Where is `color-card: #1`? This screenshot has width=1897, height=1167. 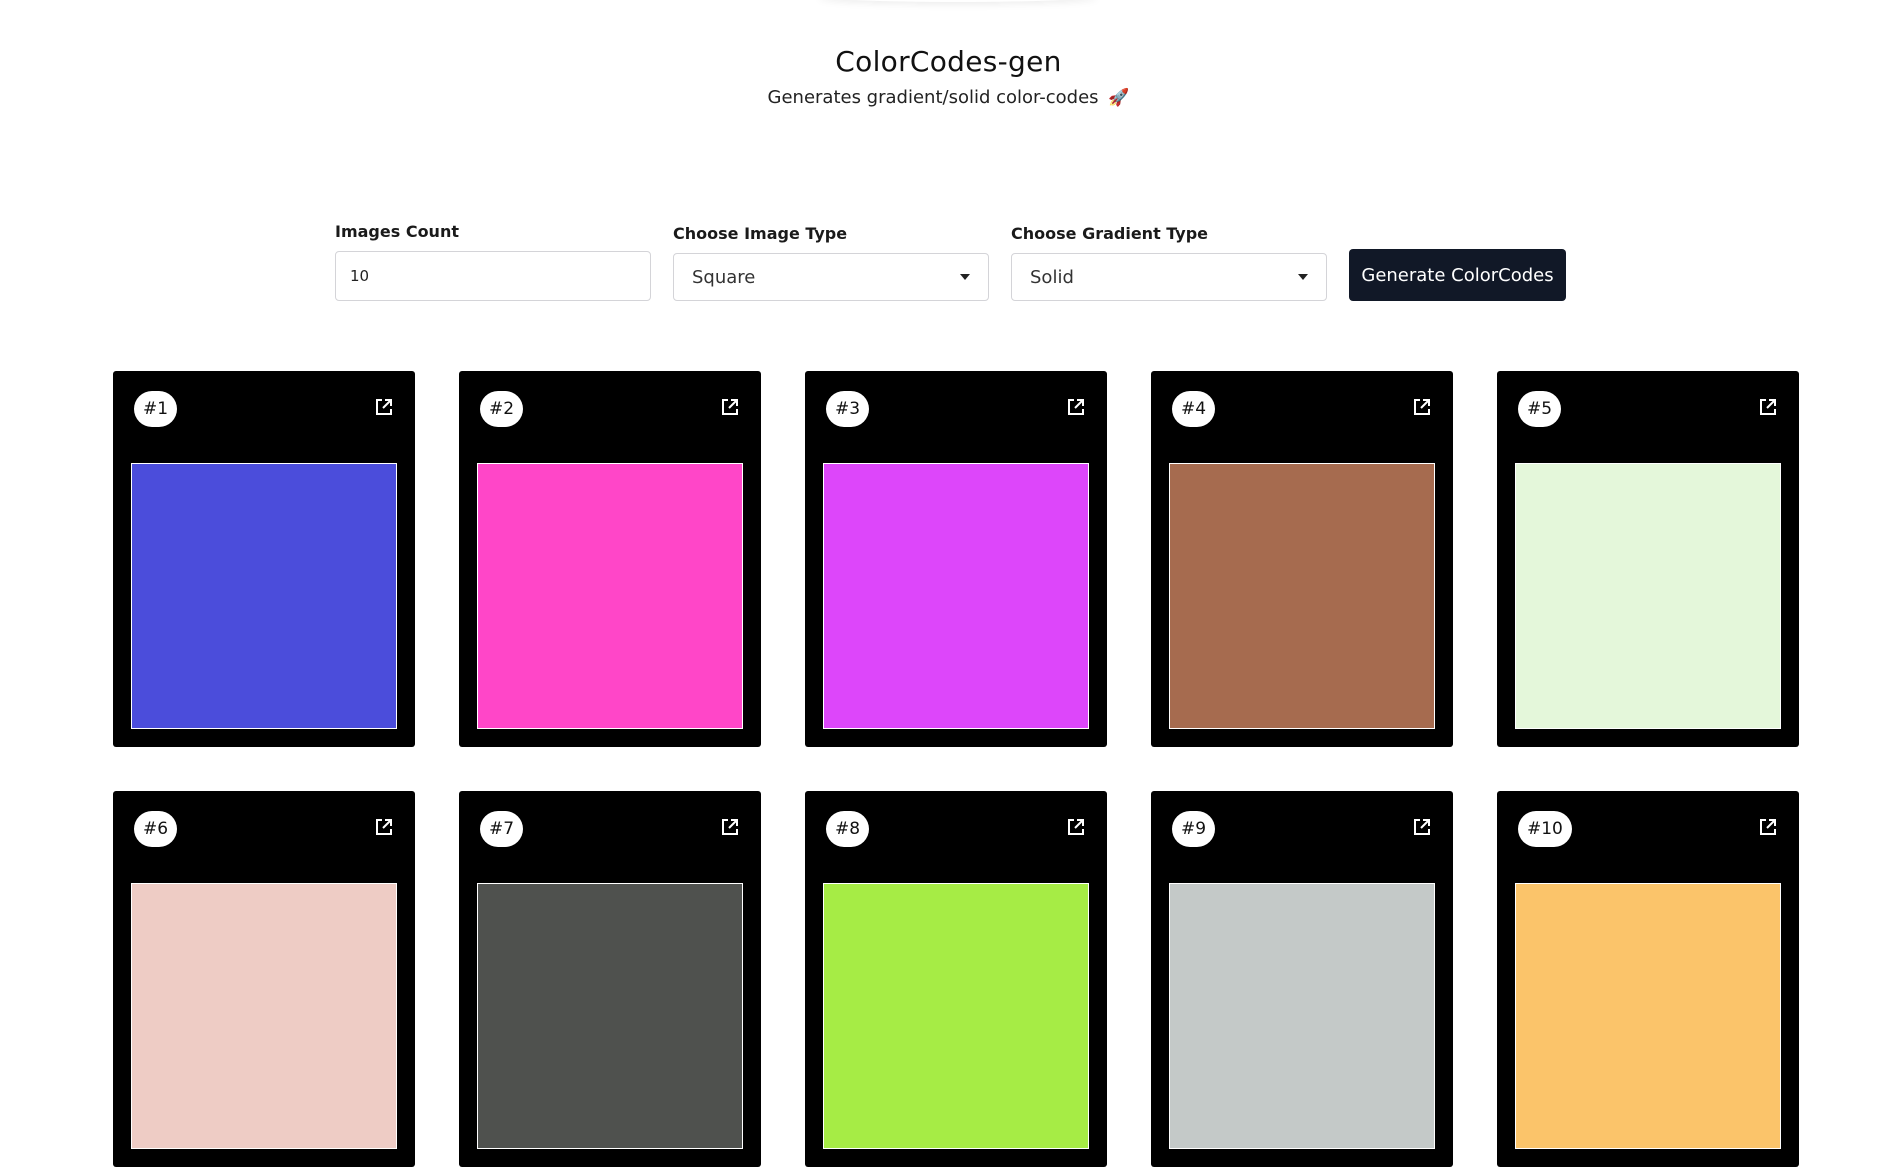
color-card: #1 is located at coordinates (264, 559).